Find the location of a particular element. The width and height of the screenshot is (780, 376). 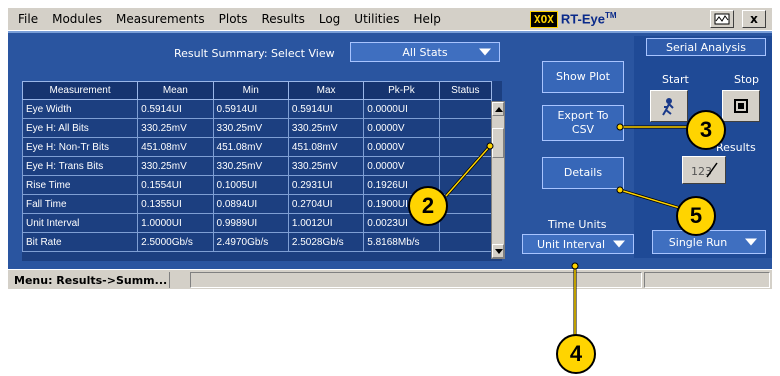

callout-3: 3 is located at coordinates (706, 130).